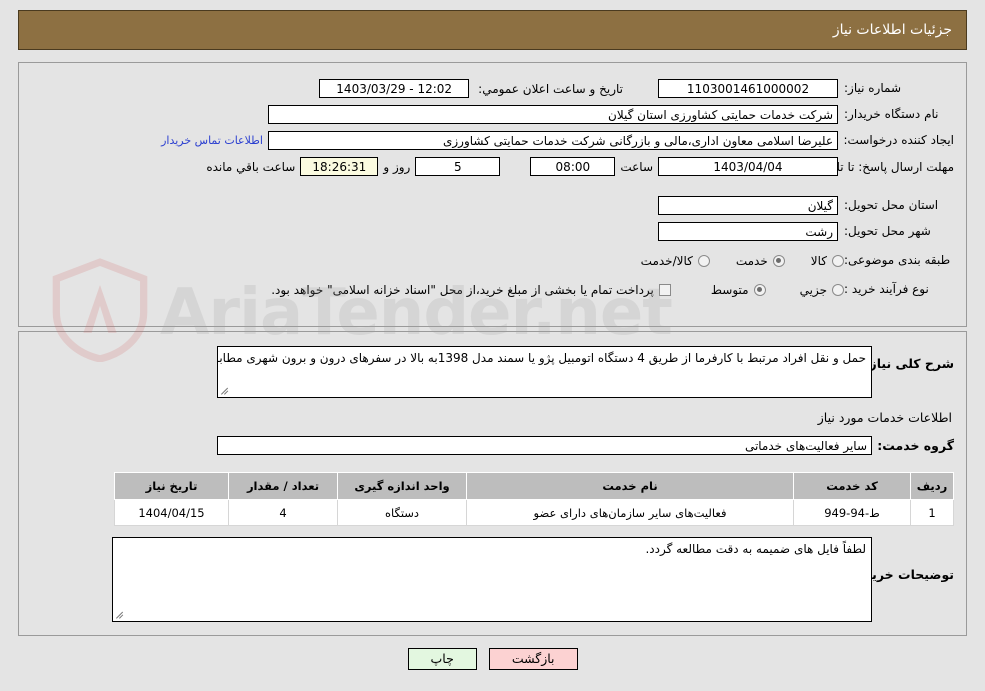 Image resolution: width=985 pixels, height=691 pixels. I want to click on service-group-value: سایر فعالیت‌های خدماتی, so click(544, 445).